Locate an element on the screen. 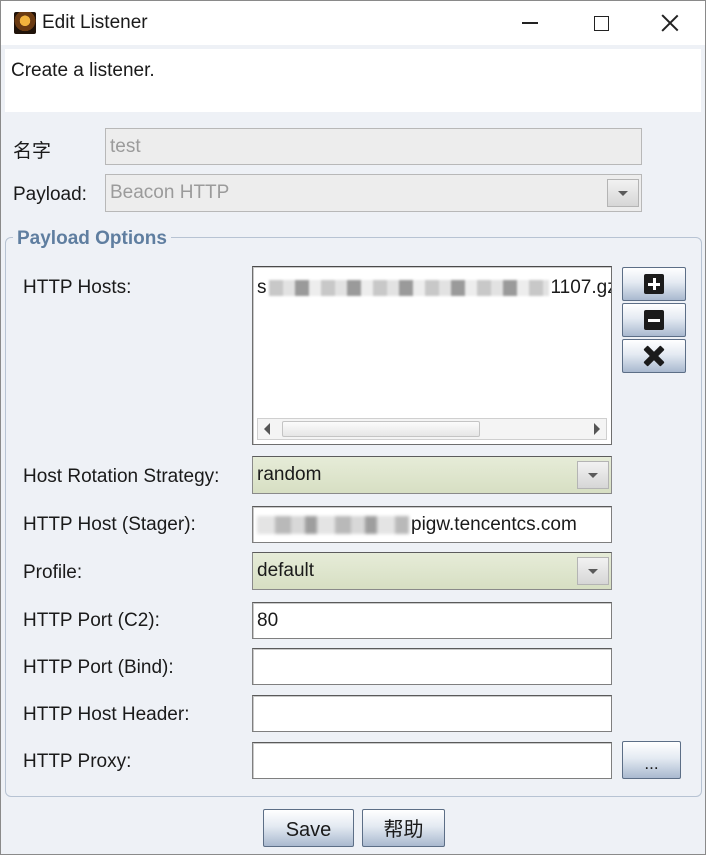 This screenshot has height=855, width=706. plus-icon is located at coordinates (654, 284).